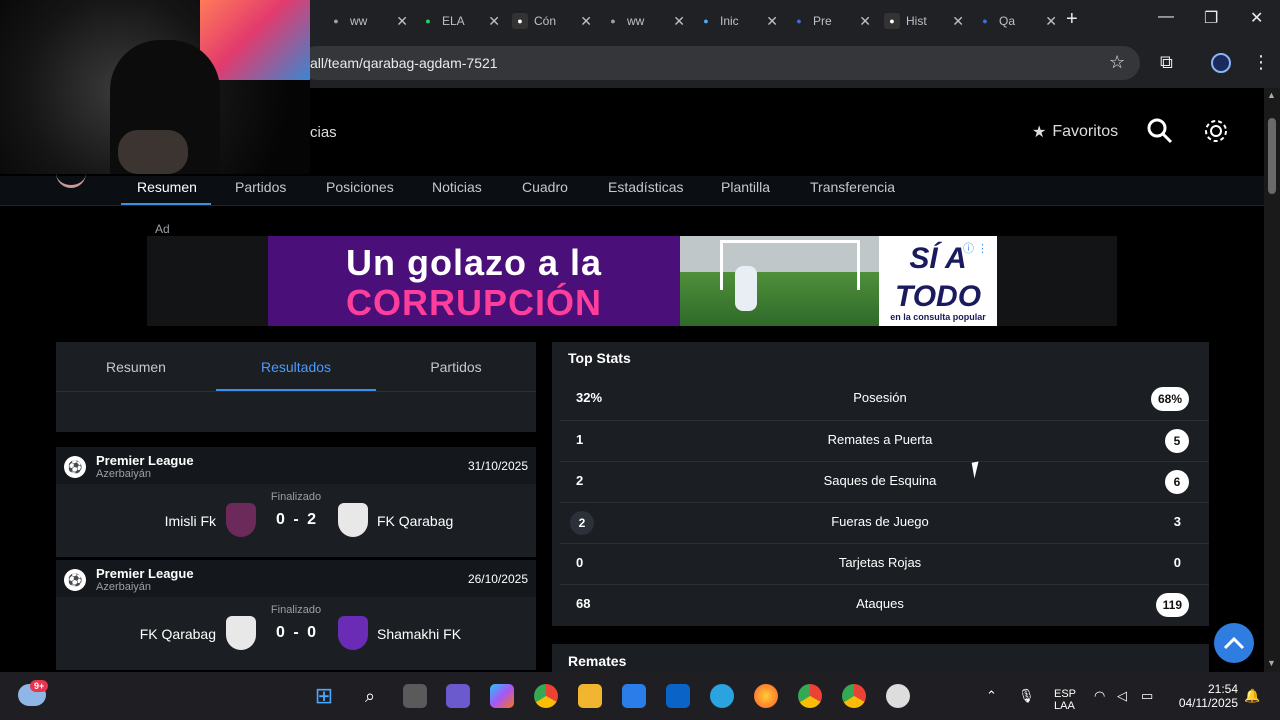  What do you see at coordinates (1166, 17) in the screenshot?
I see `minimize-button: —` at bounding box center [1166, 17].